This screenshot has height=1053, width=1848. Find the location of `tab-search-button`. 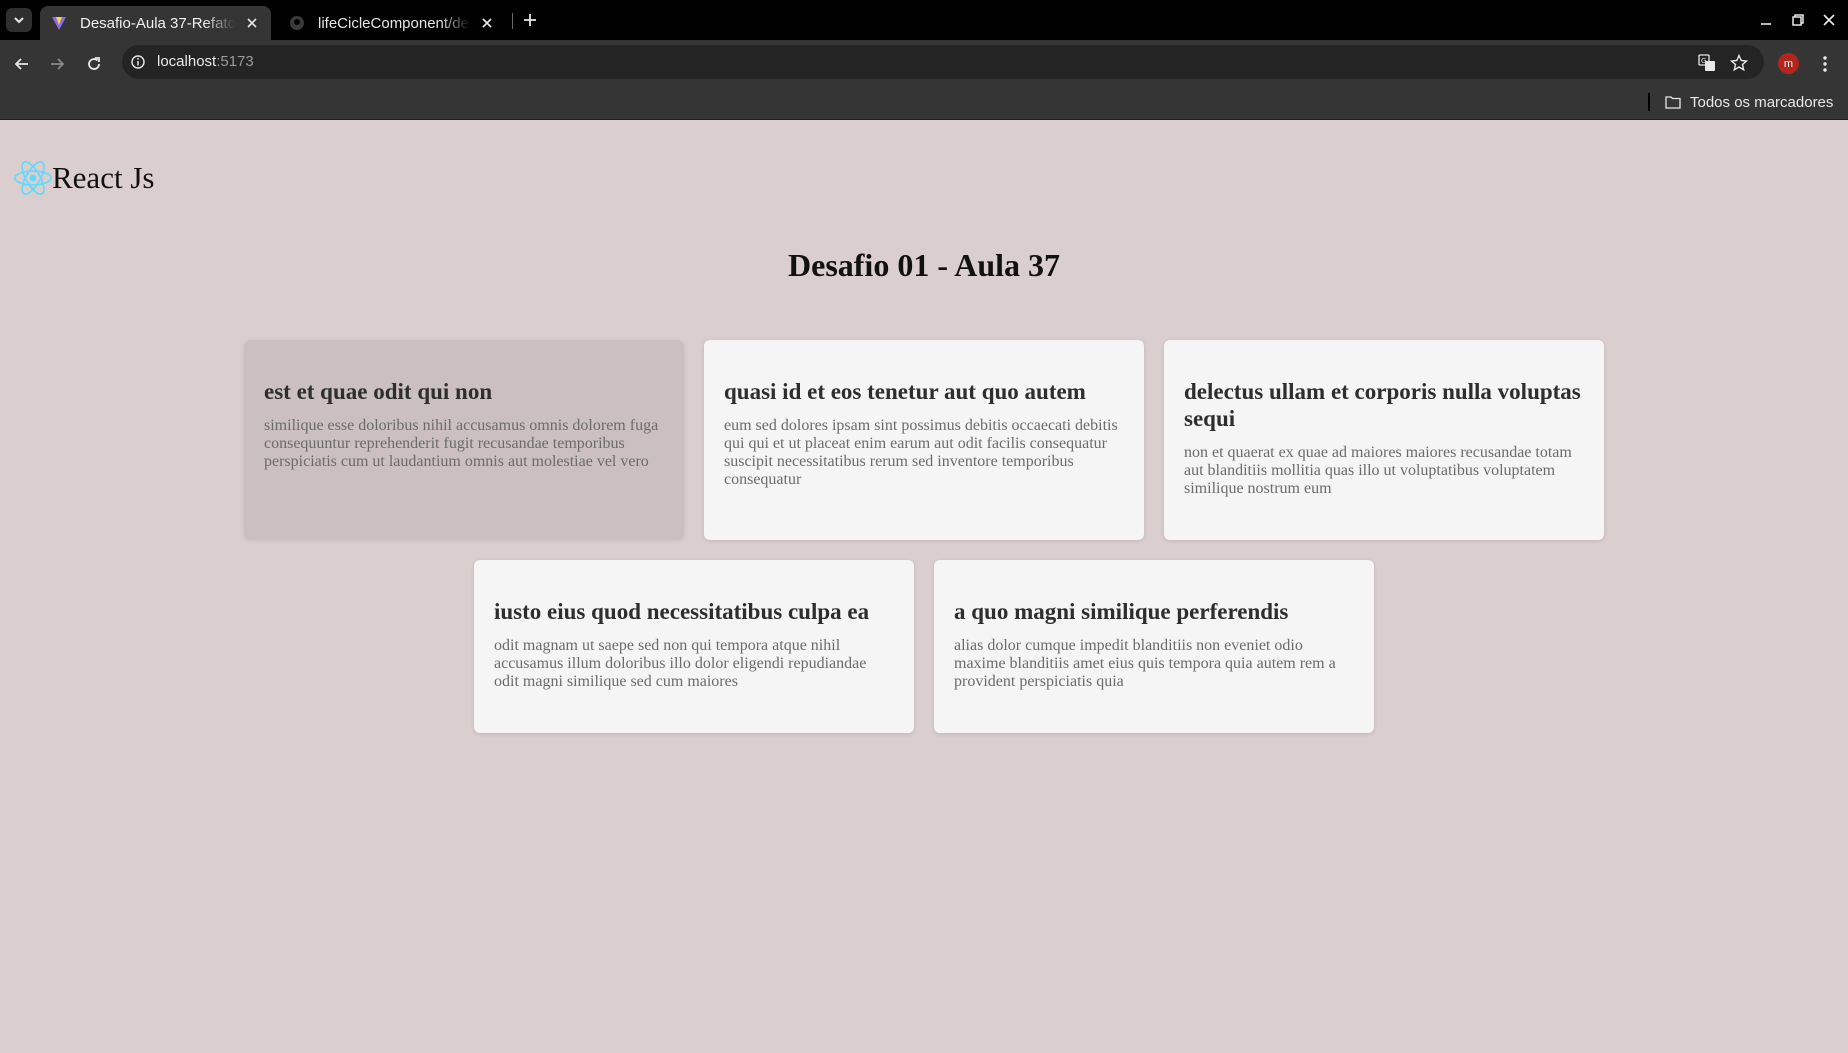

tab-search-button is located at coordinates (19, 20).